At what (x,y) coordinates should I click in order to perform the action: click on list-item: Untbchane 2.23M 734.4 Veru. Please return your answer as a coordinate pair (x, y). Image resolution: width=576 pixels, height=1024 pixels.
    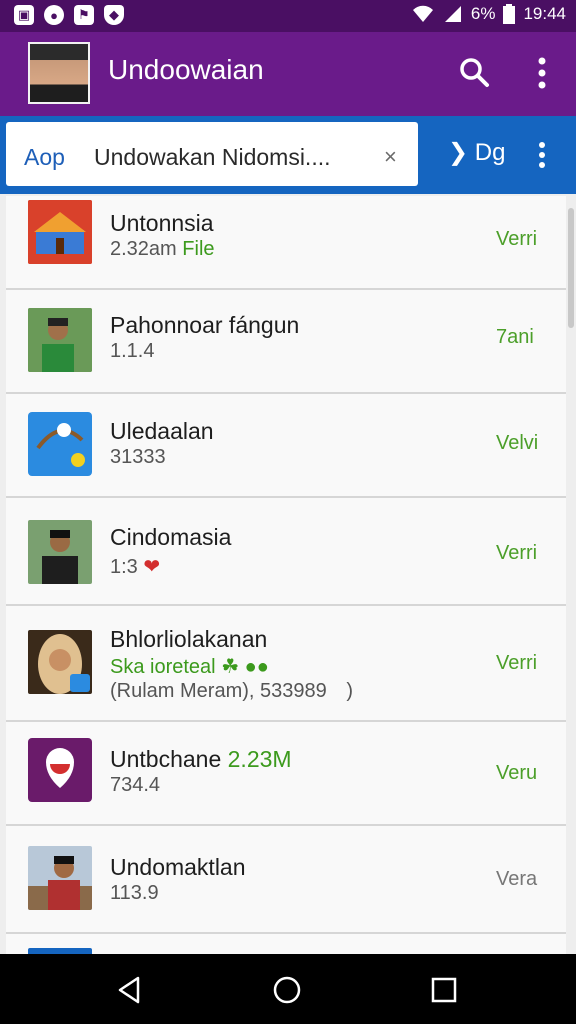
    Looking at the image, I should click on (286, 774).